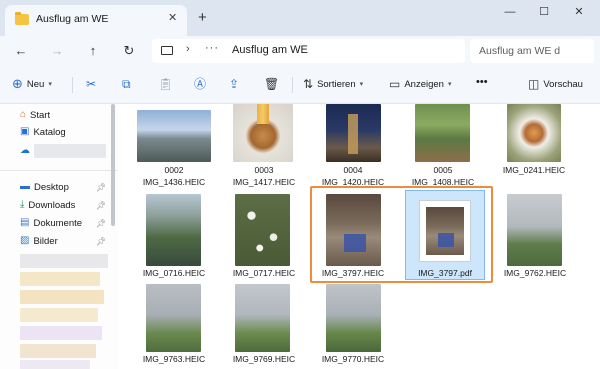  Describe the element at coordinates (443, 170) in the screenshot. I see `file-label-line1: 0005` at that location.